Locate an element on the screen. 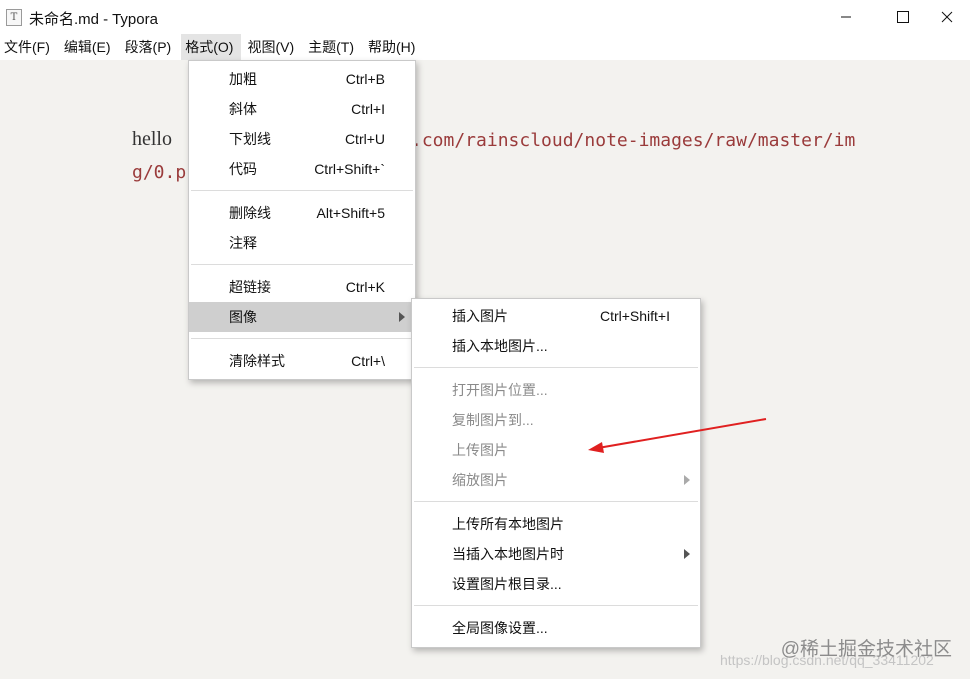  editor-text-hello: hello is located at coordinates (152, 139).